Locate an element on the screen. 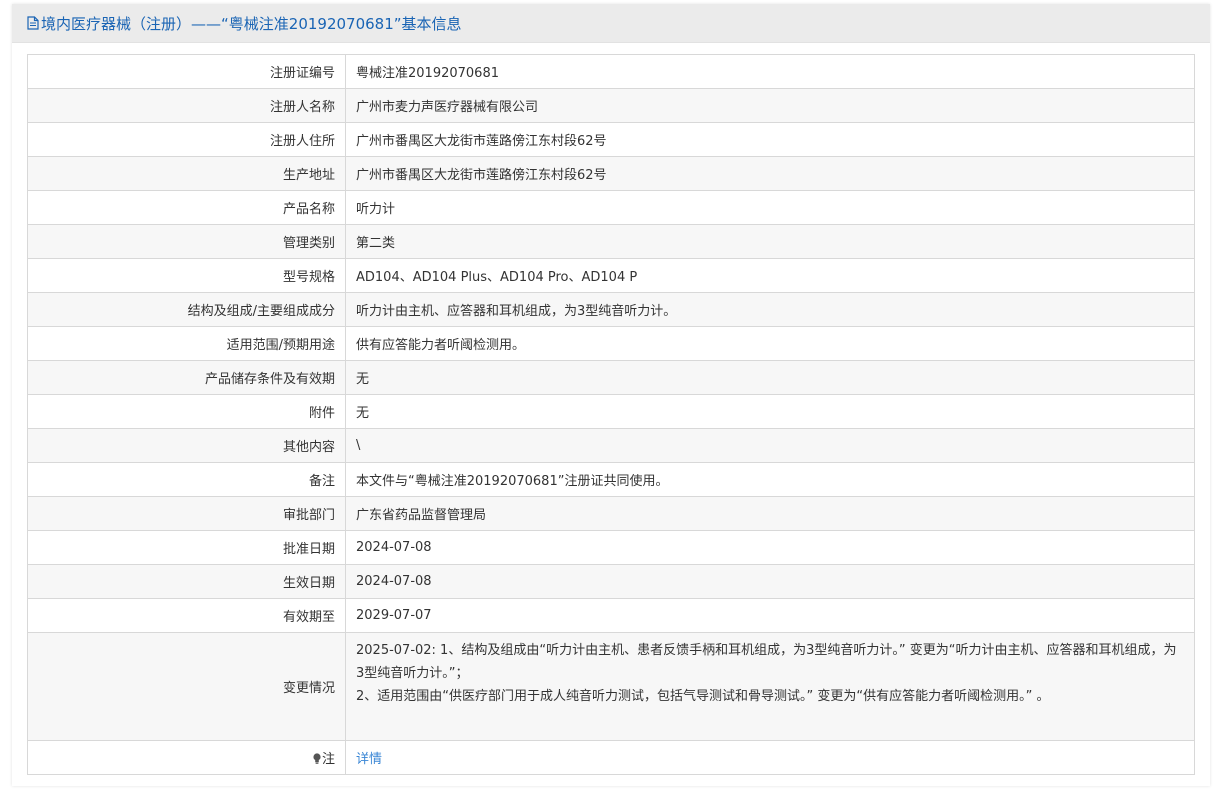  table-row: 审批部门 广东省药品监督管理局 is located at coordinates (611, 513).